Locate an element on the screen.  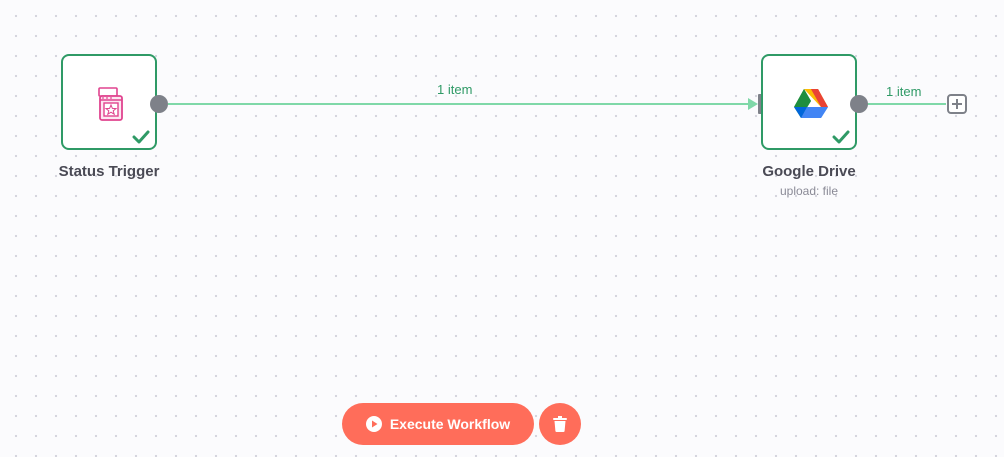
node-title-status-trigger: Status Trigger is located at coordinates (109, 171).